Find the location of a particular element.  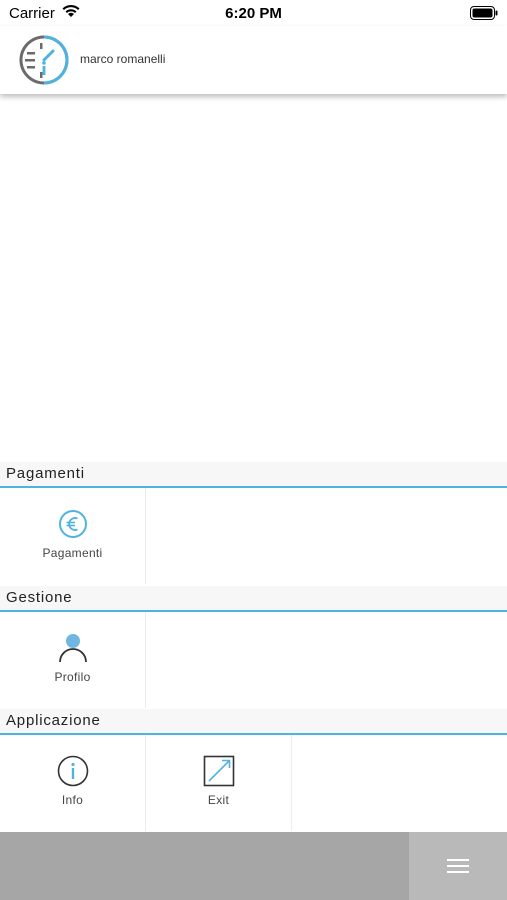

section-title: Pagamenti is located at coordinates (45, 473).